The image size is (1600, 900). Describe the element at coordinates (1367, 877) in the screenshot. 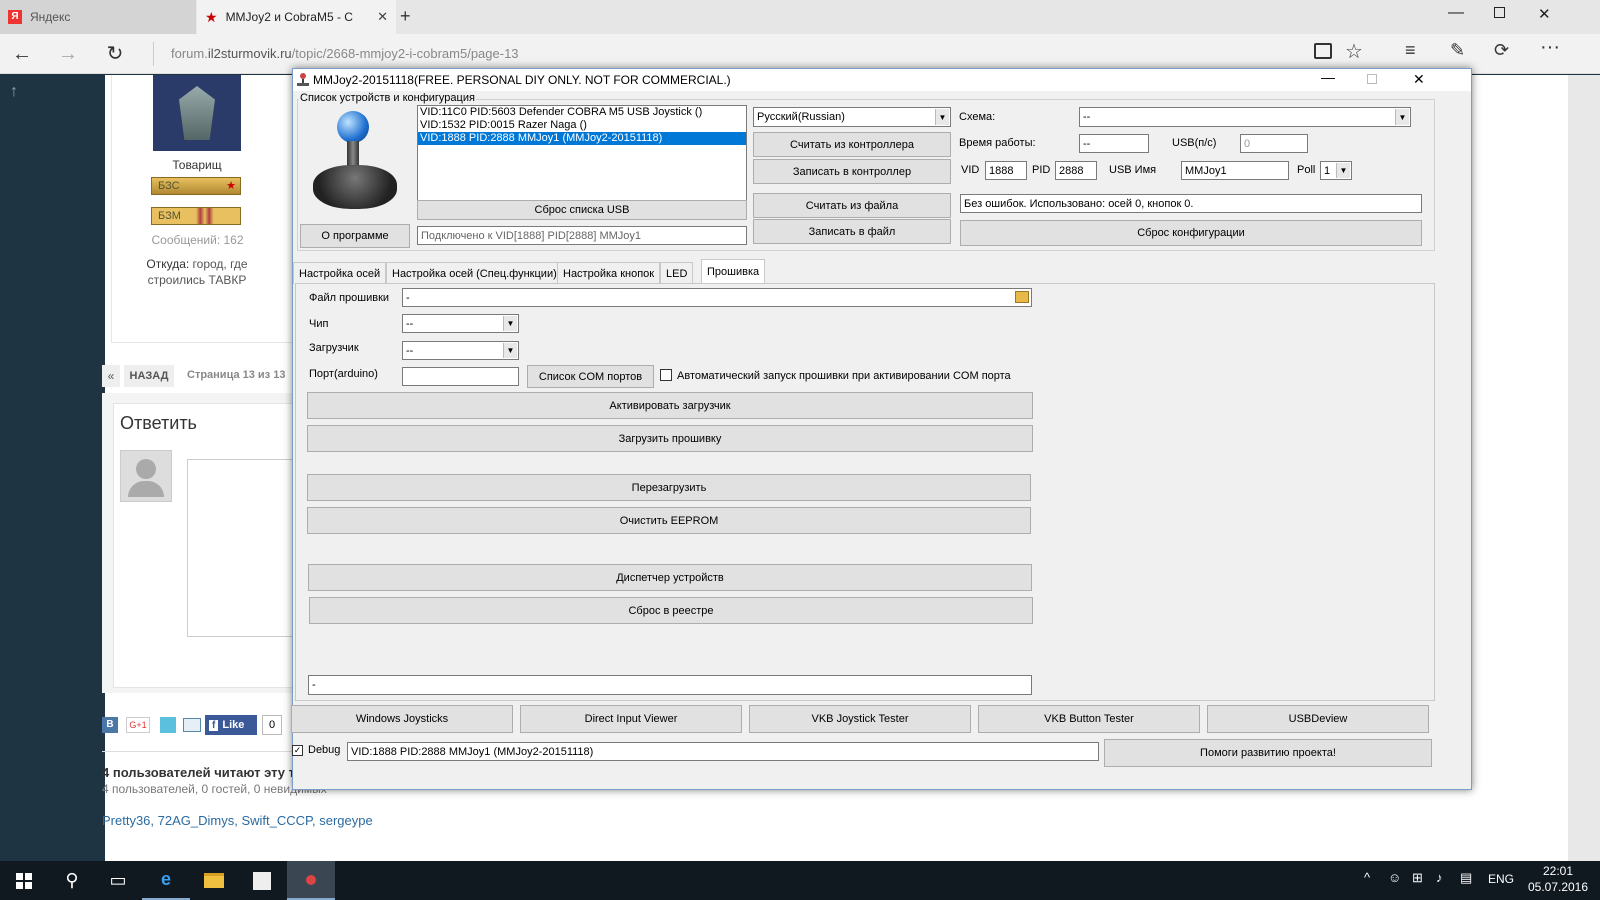

I see `tray-chevron-up-icon: ^` at that location.